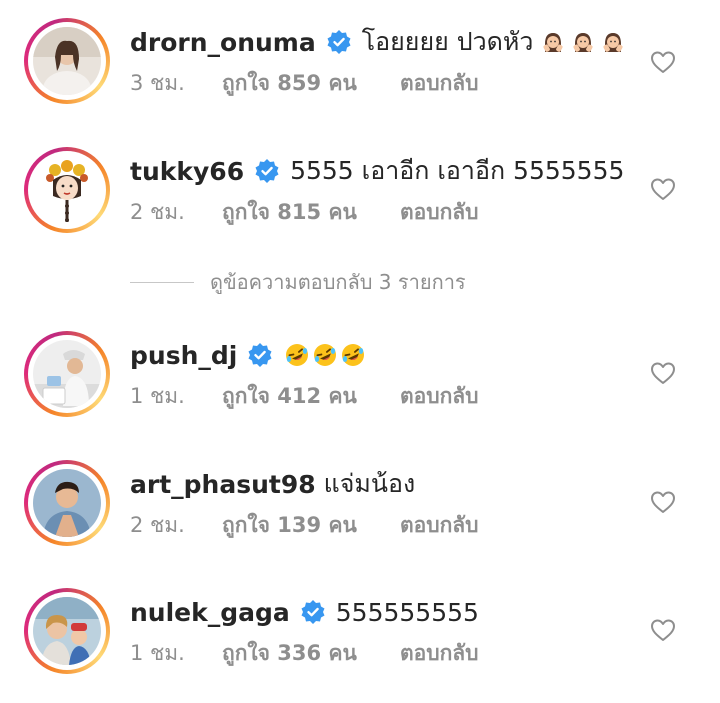 The image size is (720, 703). What do you see at coordinates (311, 212) in the screenshot?
I see `like-count: ถูกใจ 815 คน` at bounding box center [311, 212].